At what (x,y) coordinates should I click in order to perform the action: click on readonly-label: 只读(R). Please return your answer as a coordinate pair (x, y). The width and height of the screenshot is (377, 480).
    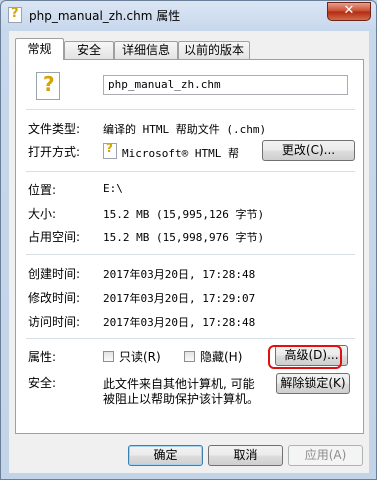
    Looking at the image, I should click on (140, 356).